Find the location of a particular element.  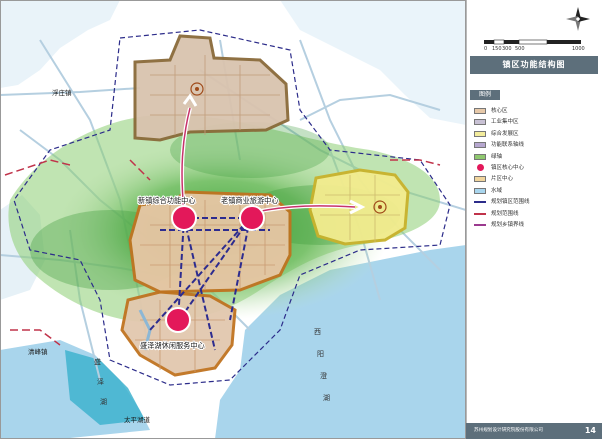

map-title: 镇区功能结构图 is located at coordinates (534, 65).